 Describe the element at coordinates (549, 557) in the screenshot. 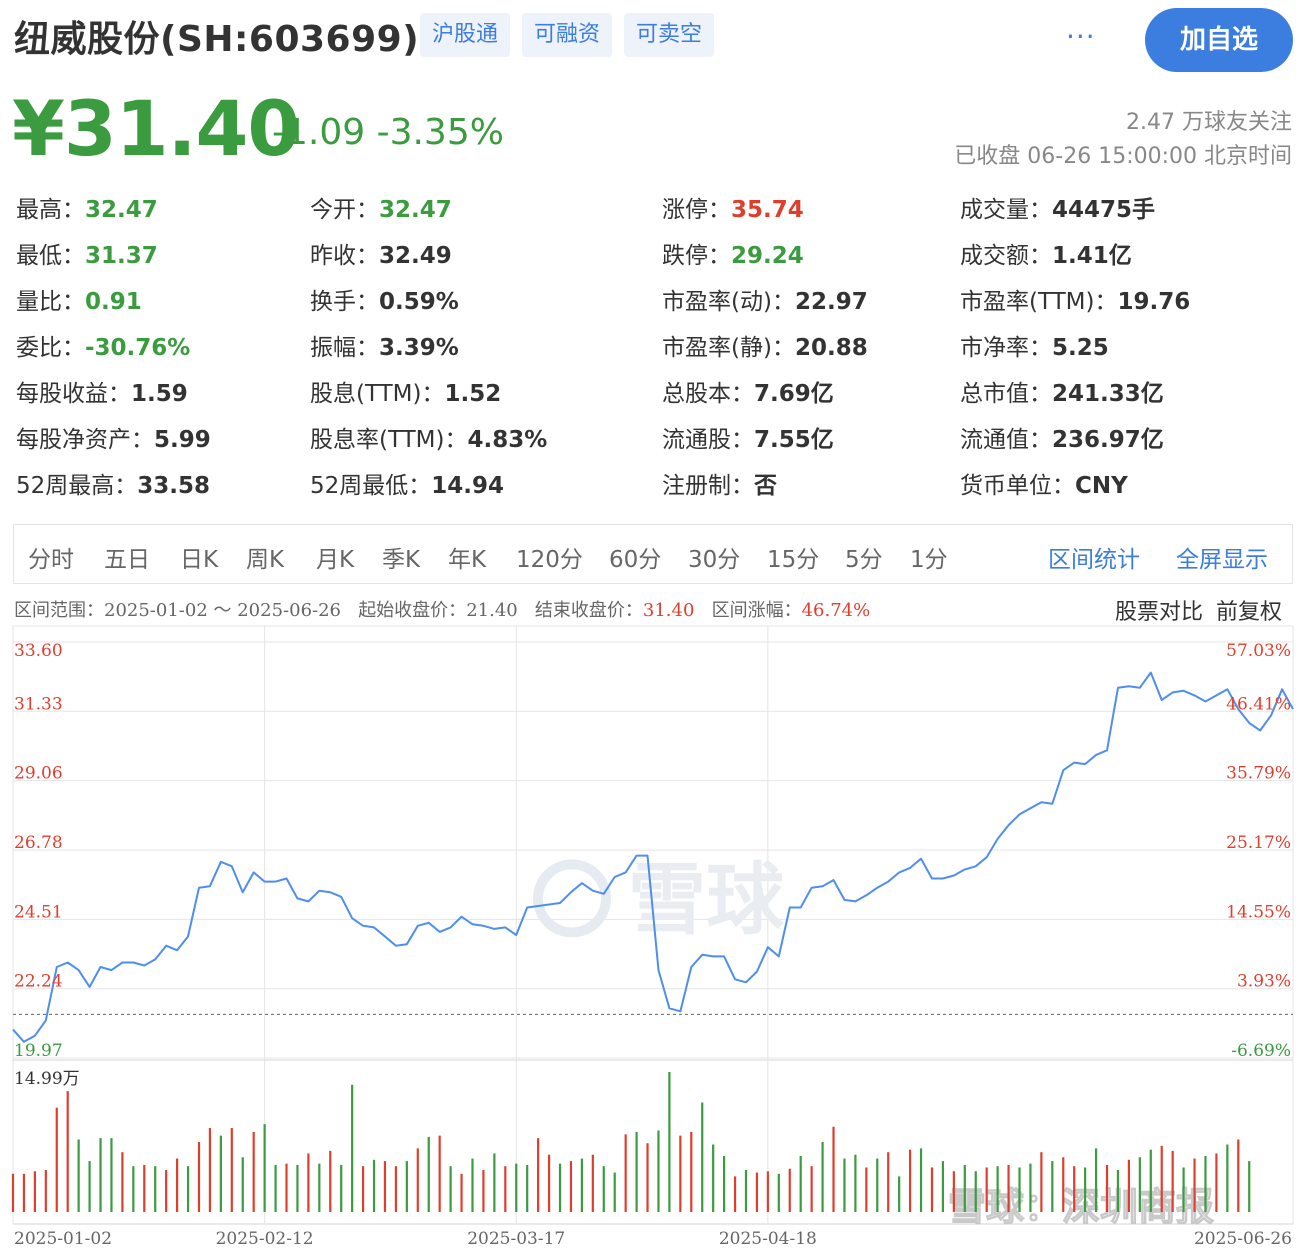

I see `tab-120min: 120分` at that location.